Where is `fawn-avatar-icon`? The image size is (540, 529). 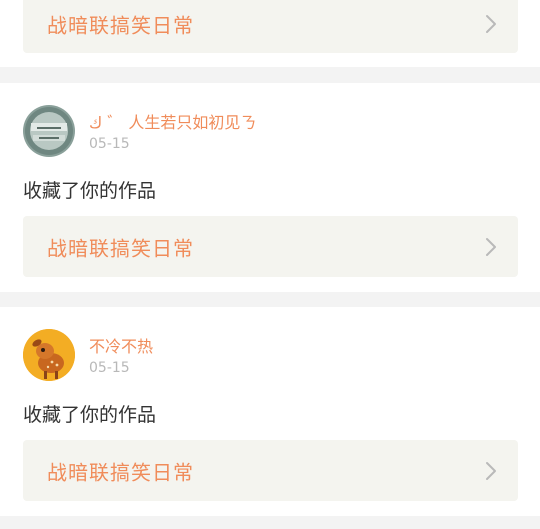
fawn-avatar-icon is located at coordinates (49, 355).